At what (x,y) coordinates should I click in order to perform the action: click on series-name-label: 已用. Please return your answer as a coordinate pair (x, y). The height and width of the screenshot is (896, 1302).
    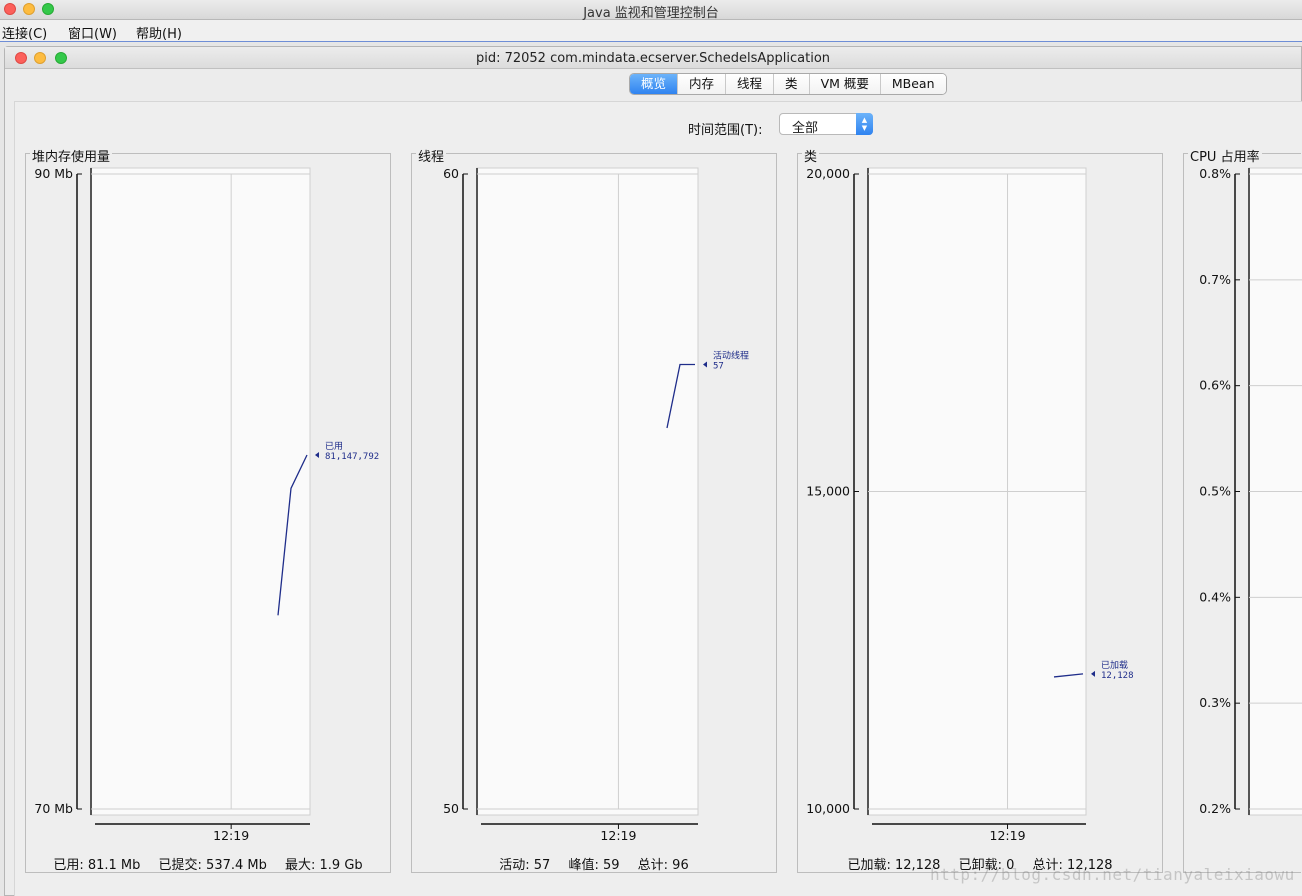
    Looking at the image, I should click on (334, 446).